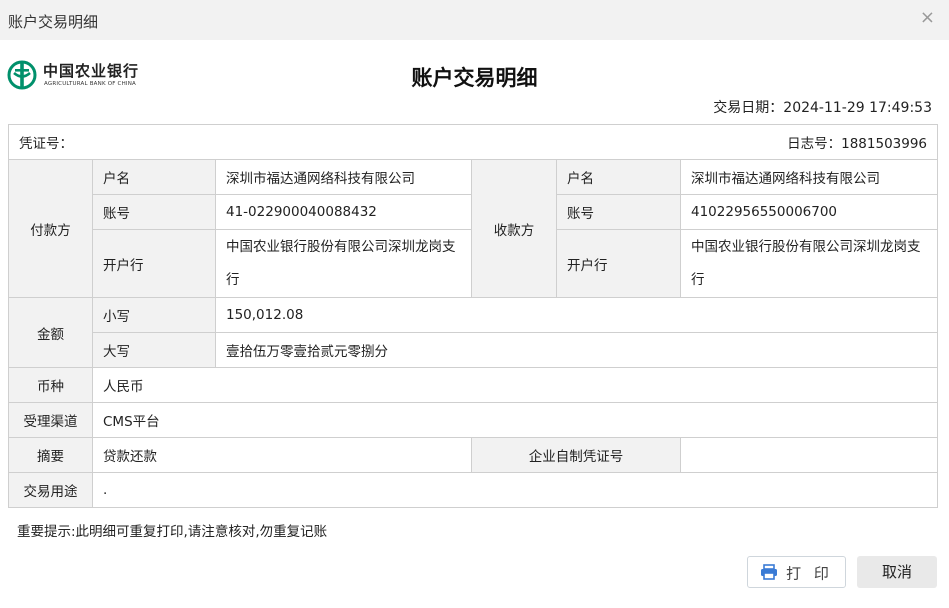  I want to click on payee-bank-line2: 行, so click(698, 279).